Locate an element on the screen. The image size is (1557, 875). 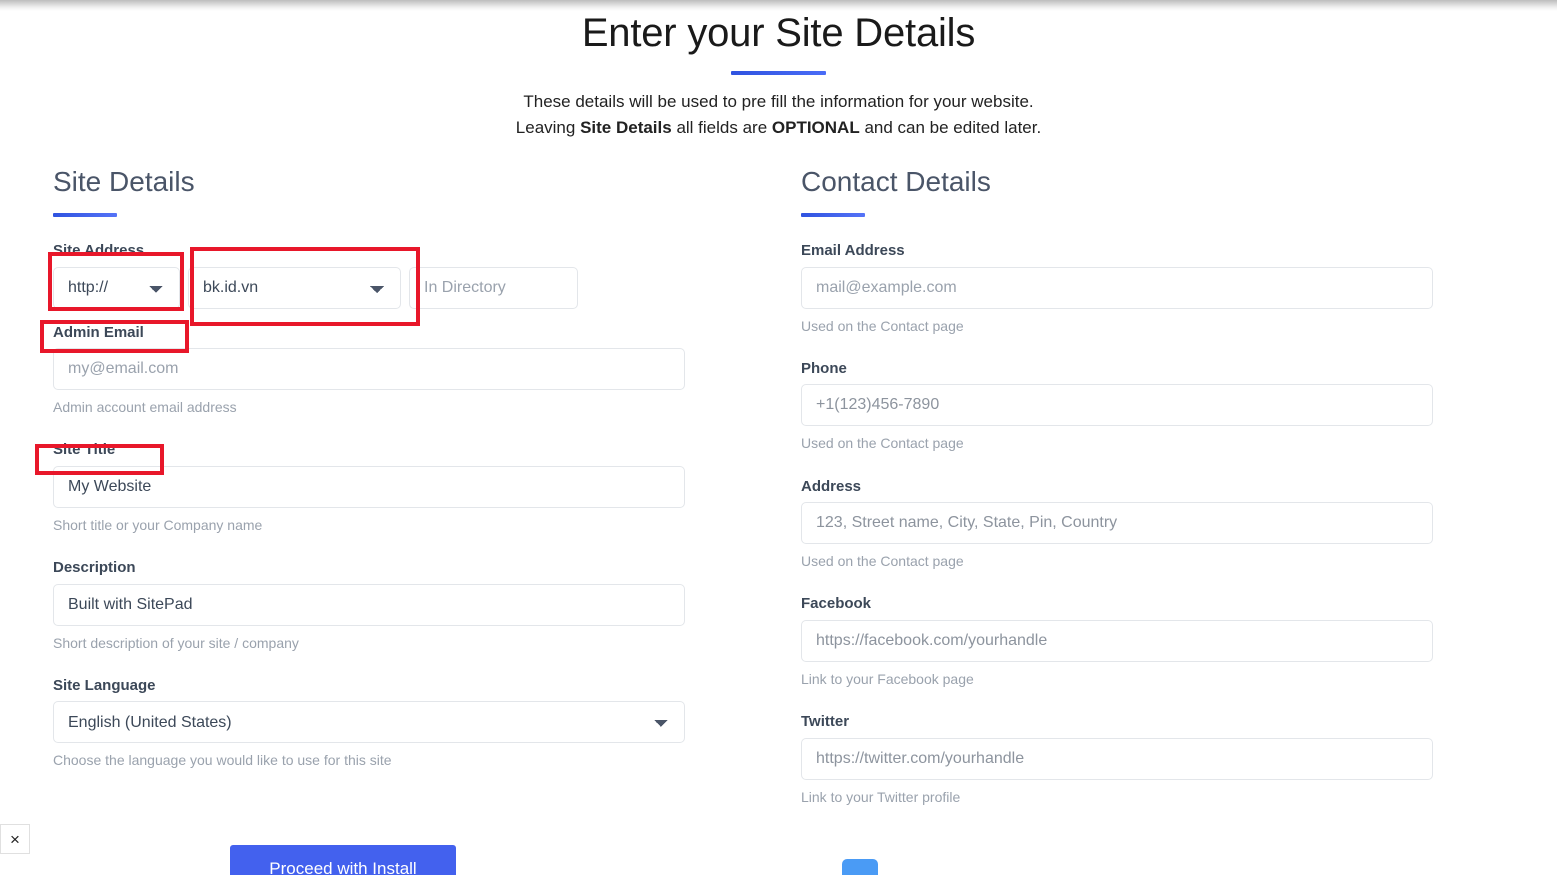
contact-address-label: Address is located at coordinates (831, 486).